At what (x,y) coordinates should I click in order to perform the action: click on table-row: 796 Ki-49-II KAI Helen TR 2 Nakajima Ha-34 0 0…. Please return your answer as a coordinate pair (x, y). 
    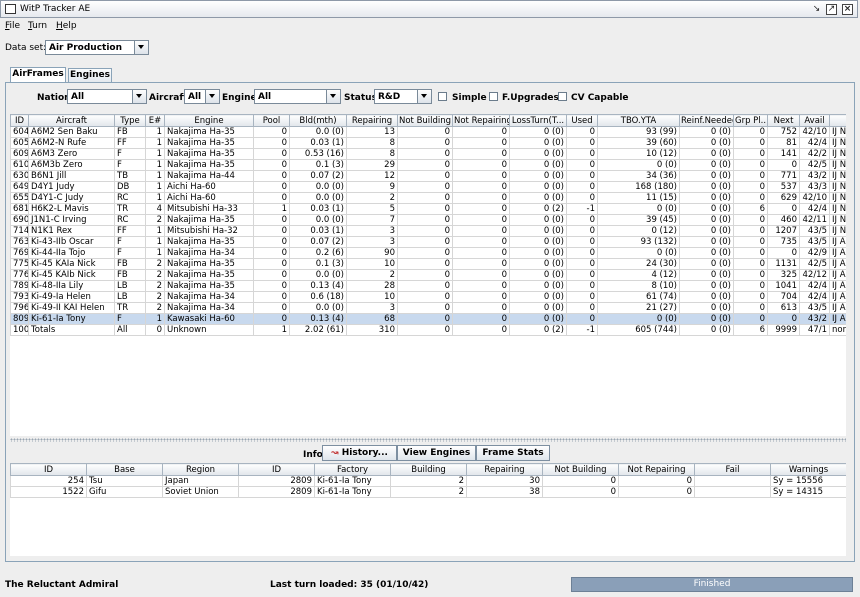
    Looking at the image, I should click on (428, 308).